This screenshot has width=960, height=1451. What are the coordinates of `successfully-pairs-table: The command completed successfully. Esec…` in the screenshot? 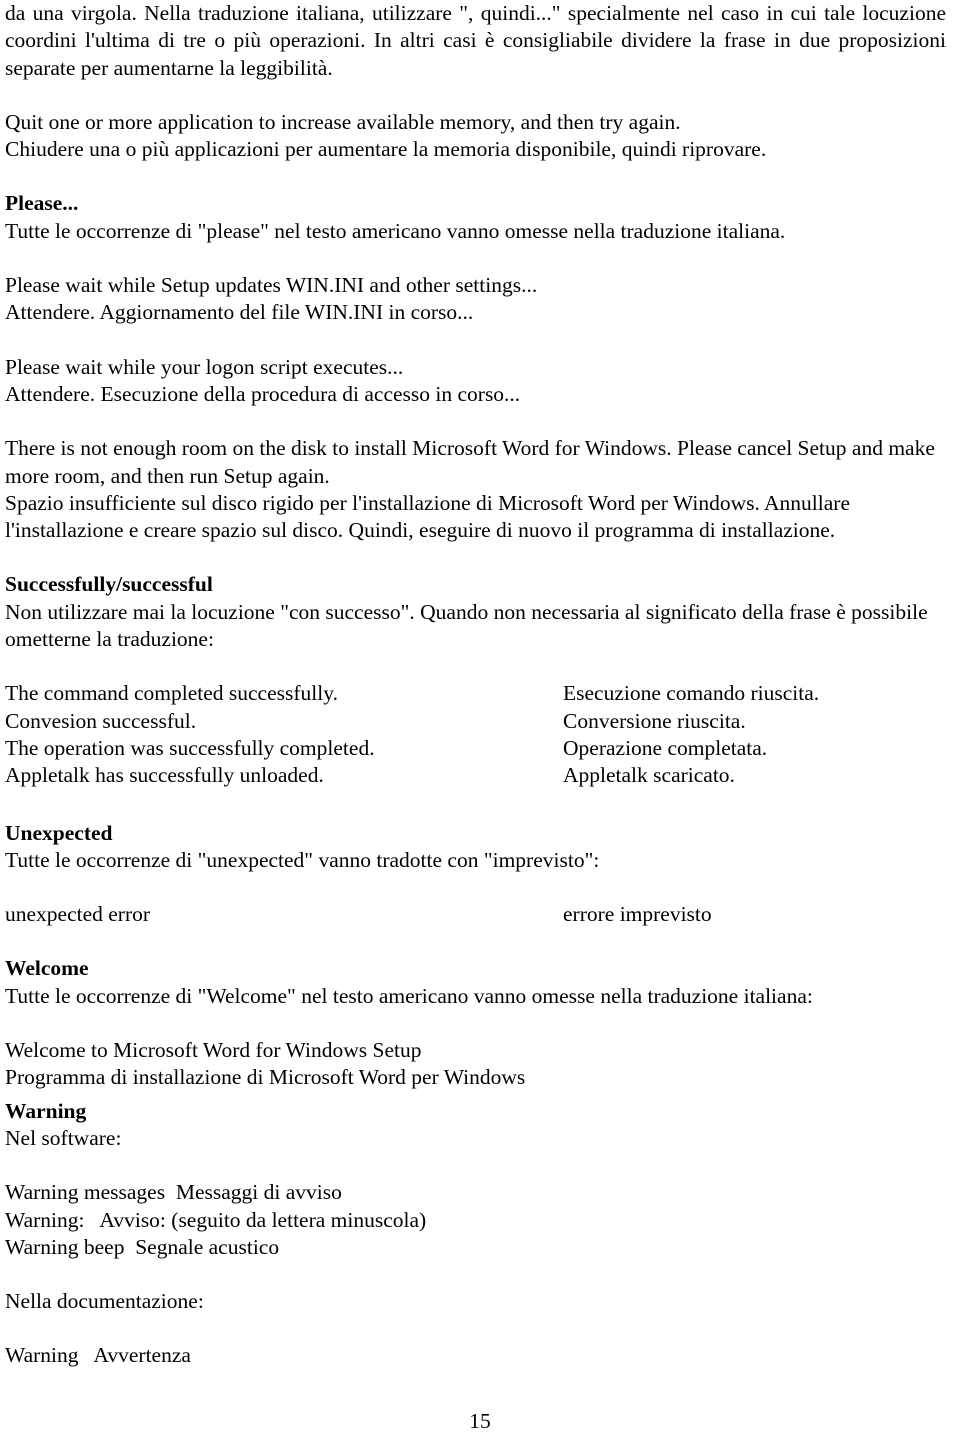 It's located at (475, 734).